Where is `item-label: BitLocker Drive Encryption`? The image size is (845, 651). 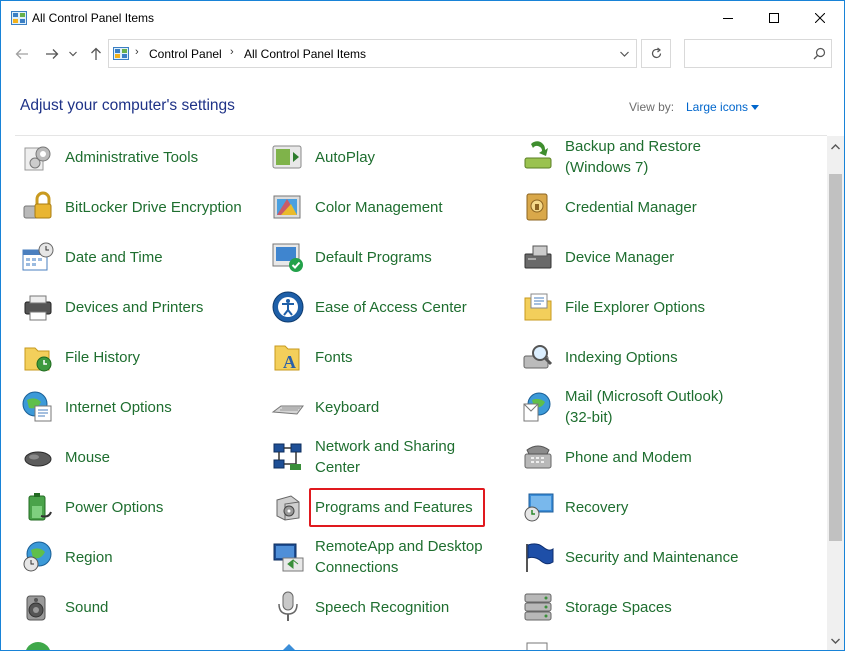 item-label: BitLocker Drive Encryption is located at coordinates (153, 207).